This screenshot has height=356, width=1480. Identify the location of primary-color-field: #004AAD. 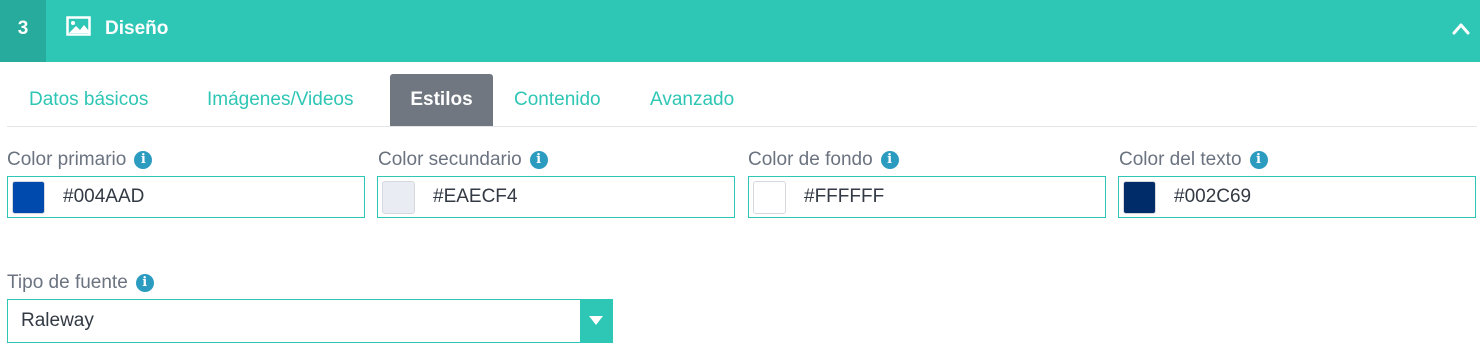
(186, 197).